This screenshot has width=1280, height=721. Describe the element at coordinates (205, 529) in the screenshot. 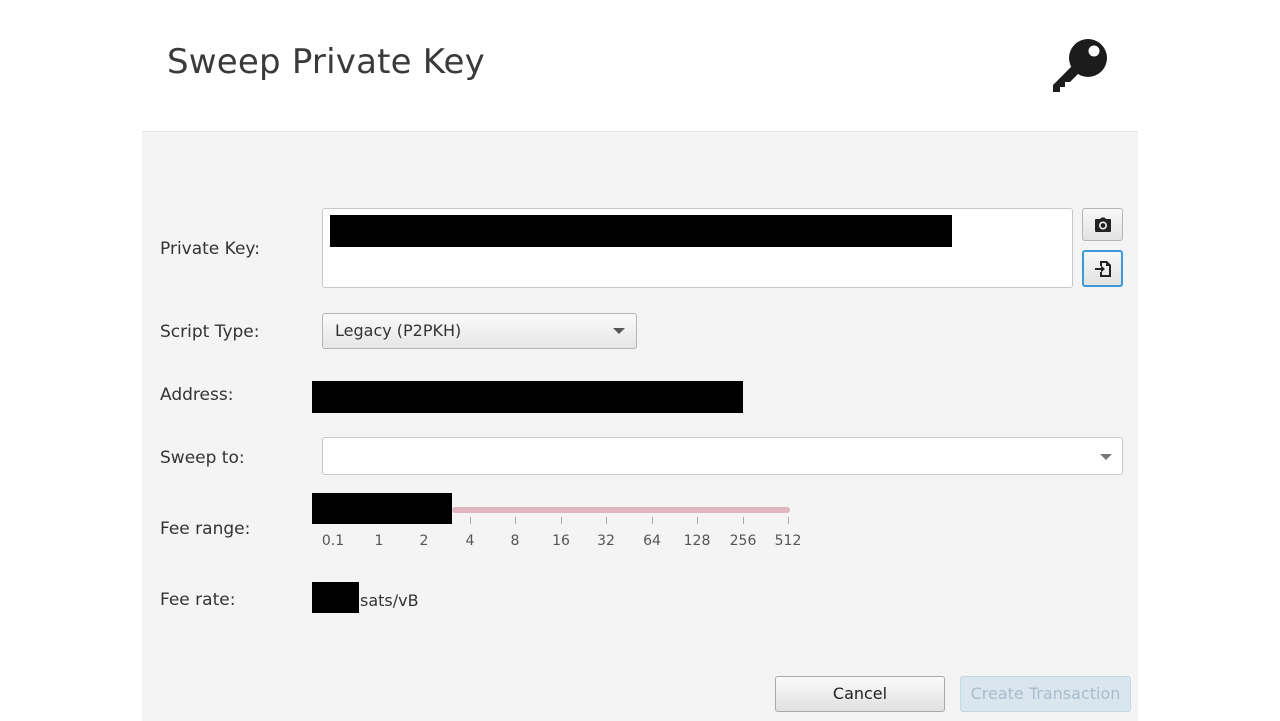

I see `fee-range-label: Fee range:` at that location.